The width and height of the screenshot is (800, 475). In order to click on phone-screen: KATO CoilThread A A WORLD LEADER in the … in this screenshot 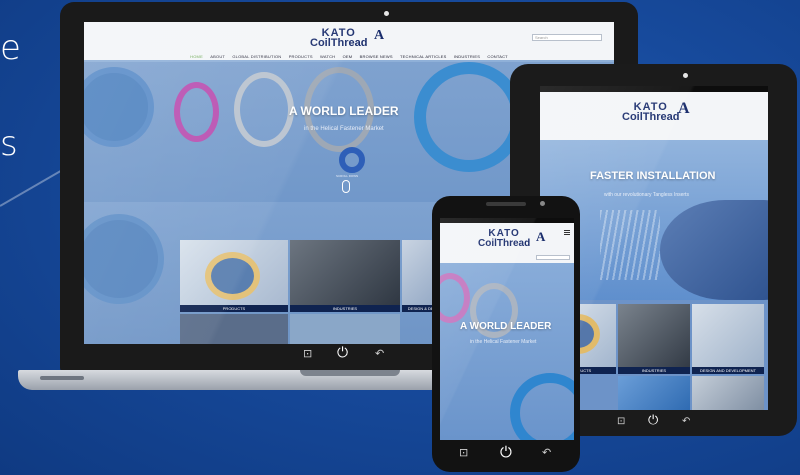, I will do `click(507, 329)`.